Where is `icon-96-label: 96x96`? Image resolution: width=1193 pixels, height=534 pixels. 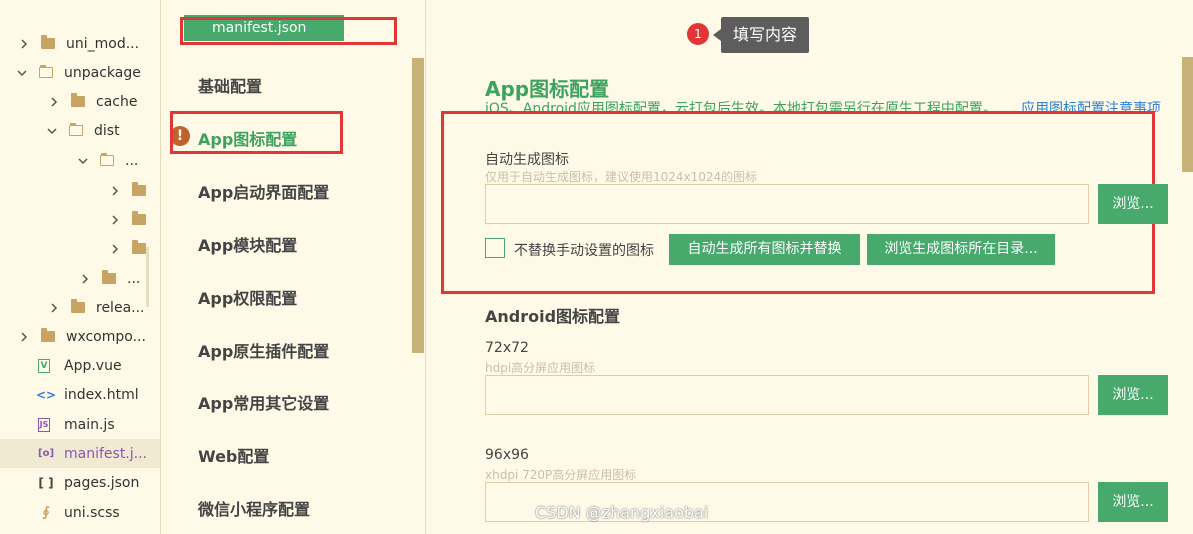 icon-96-label: 96x96 is located at coordinates (507, 455).